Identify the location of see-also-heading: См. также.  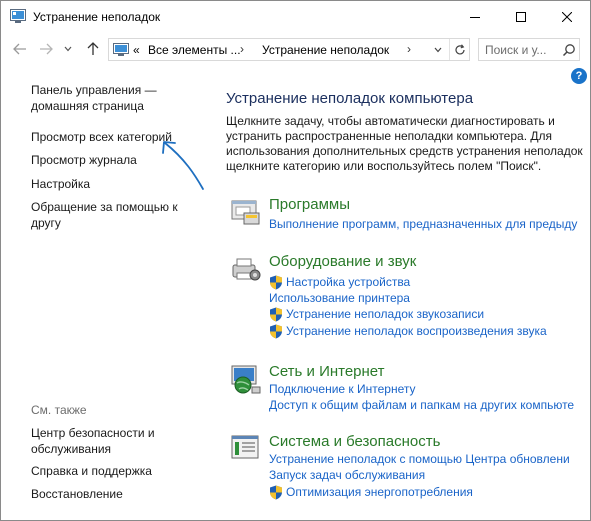
(59, 410).